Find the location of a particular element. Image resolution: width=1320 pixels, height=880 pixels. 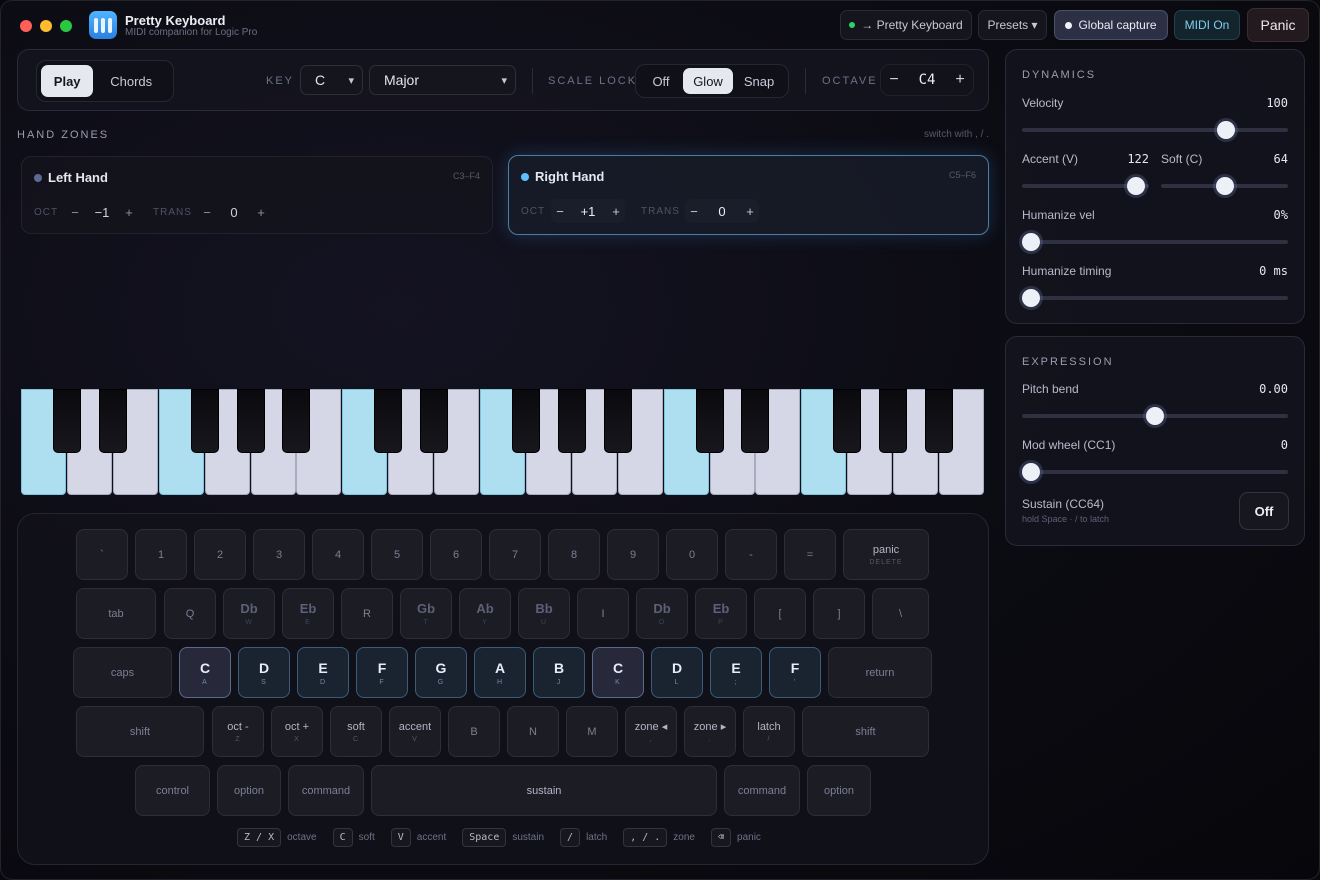

key-z: oct - Z is located at coordinates (238, 731).